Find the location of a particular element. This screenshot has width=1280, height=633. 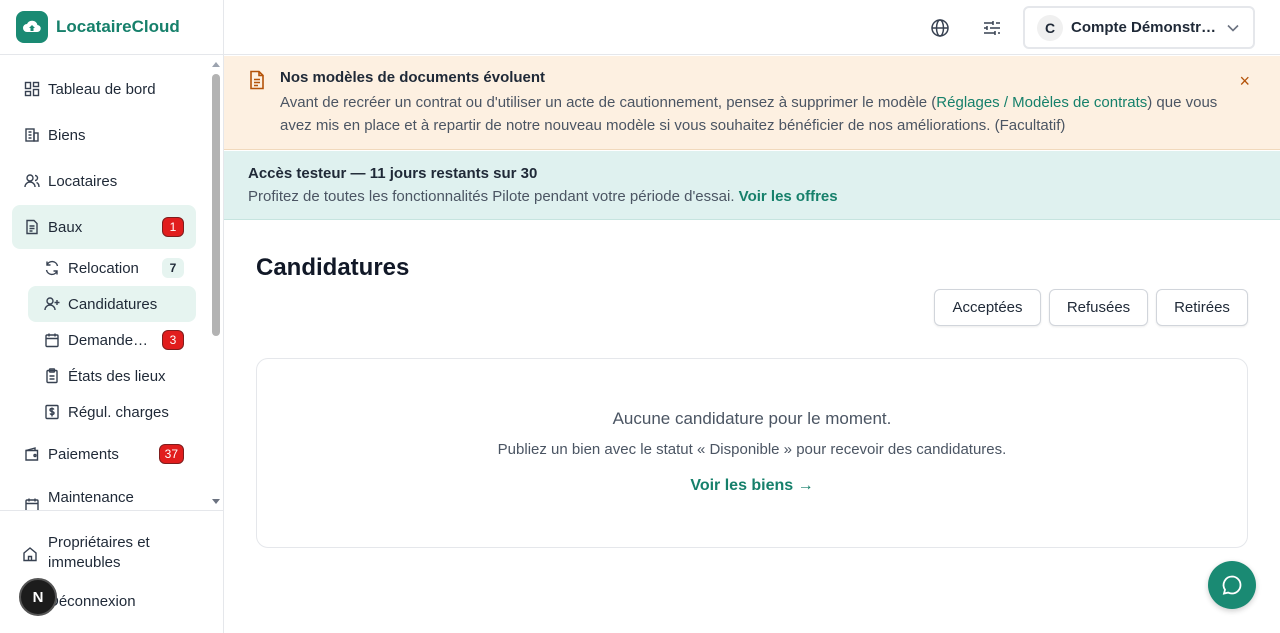

sidebar-item-locataires: Locataires is located at coordinates (104, 181).